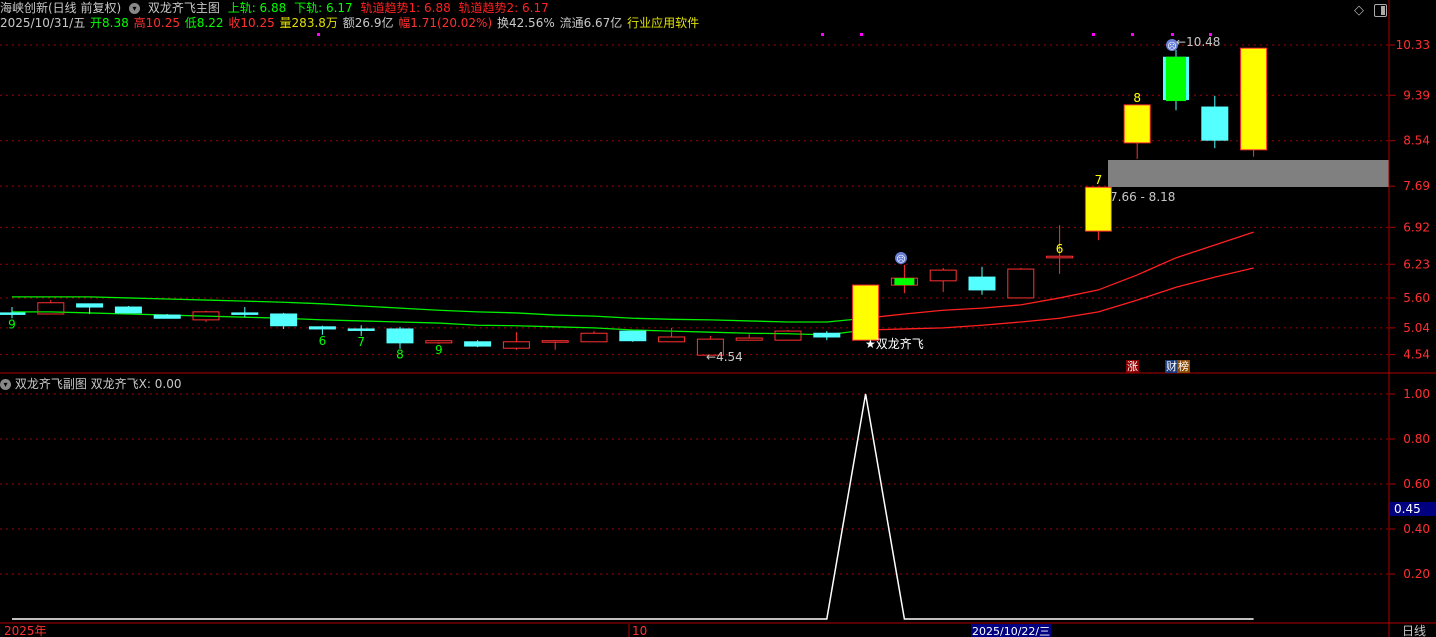  I want to click on period-label: 日线, so click(1414, 630).